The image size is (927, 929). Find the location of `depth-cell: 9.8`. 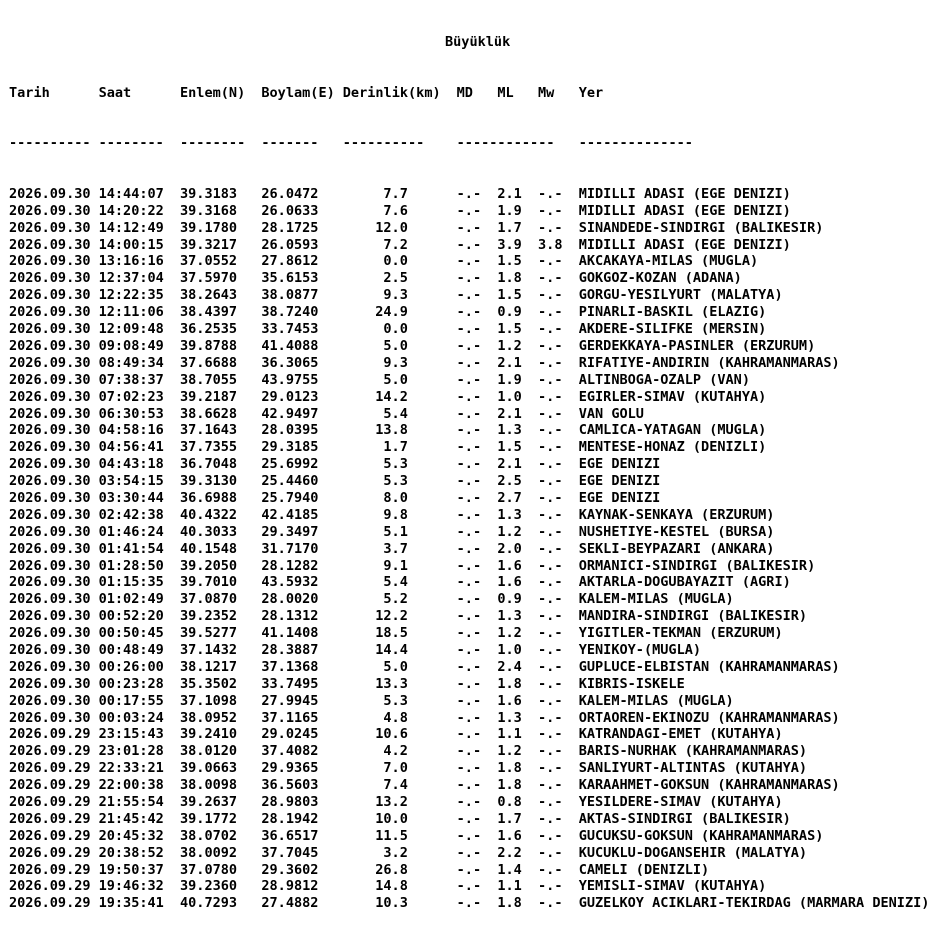

depth-cell: 9.8 is located at coordinates (395, 514).